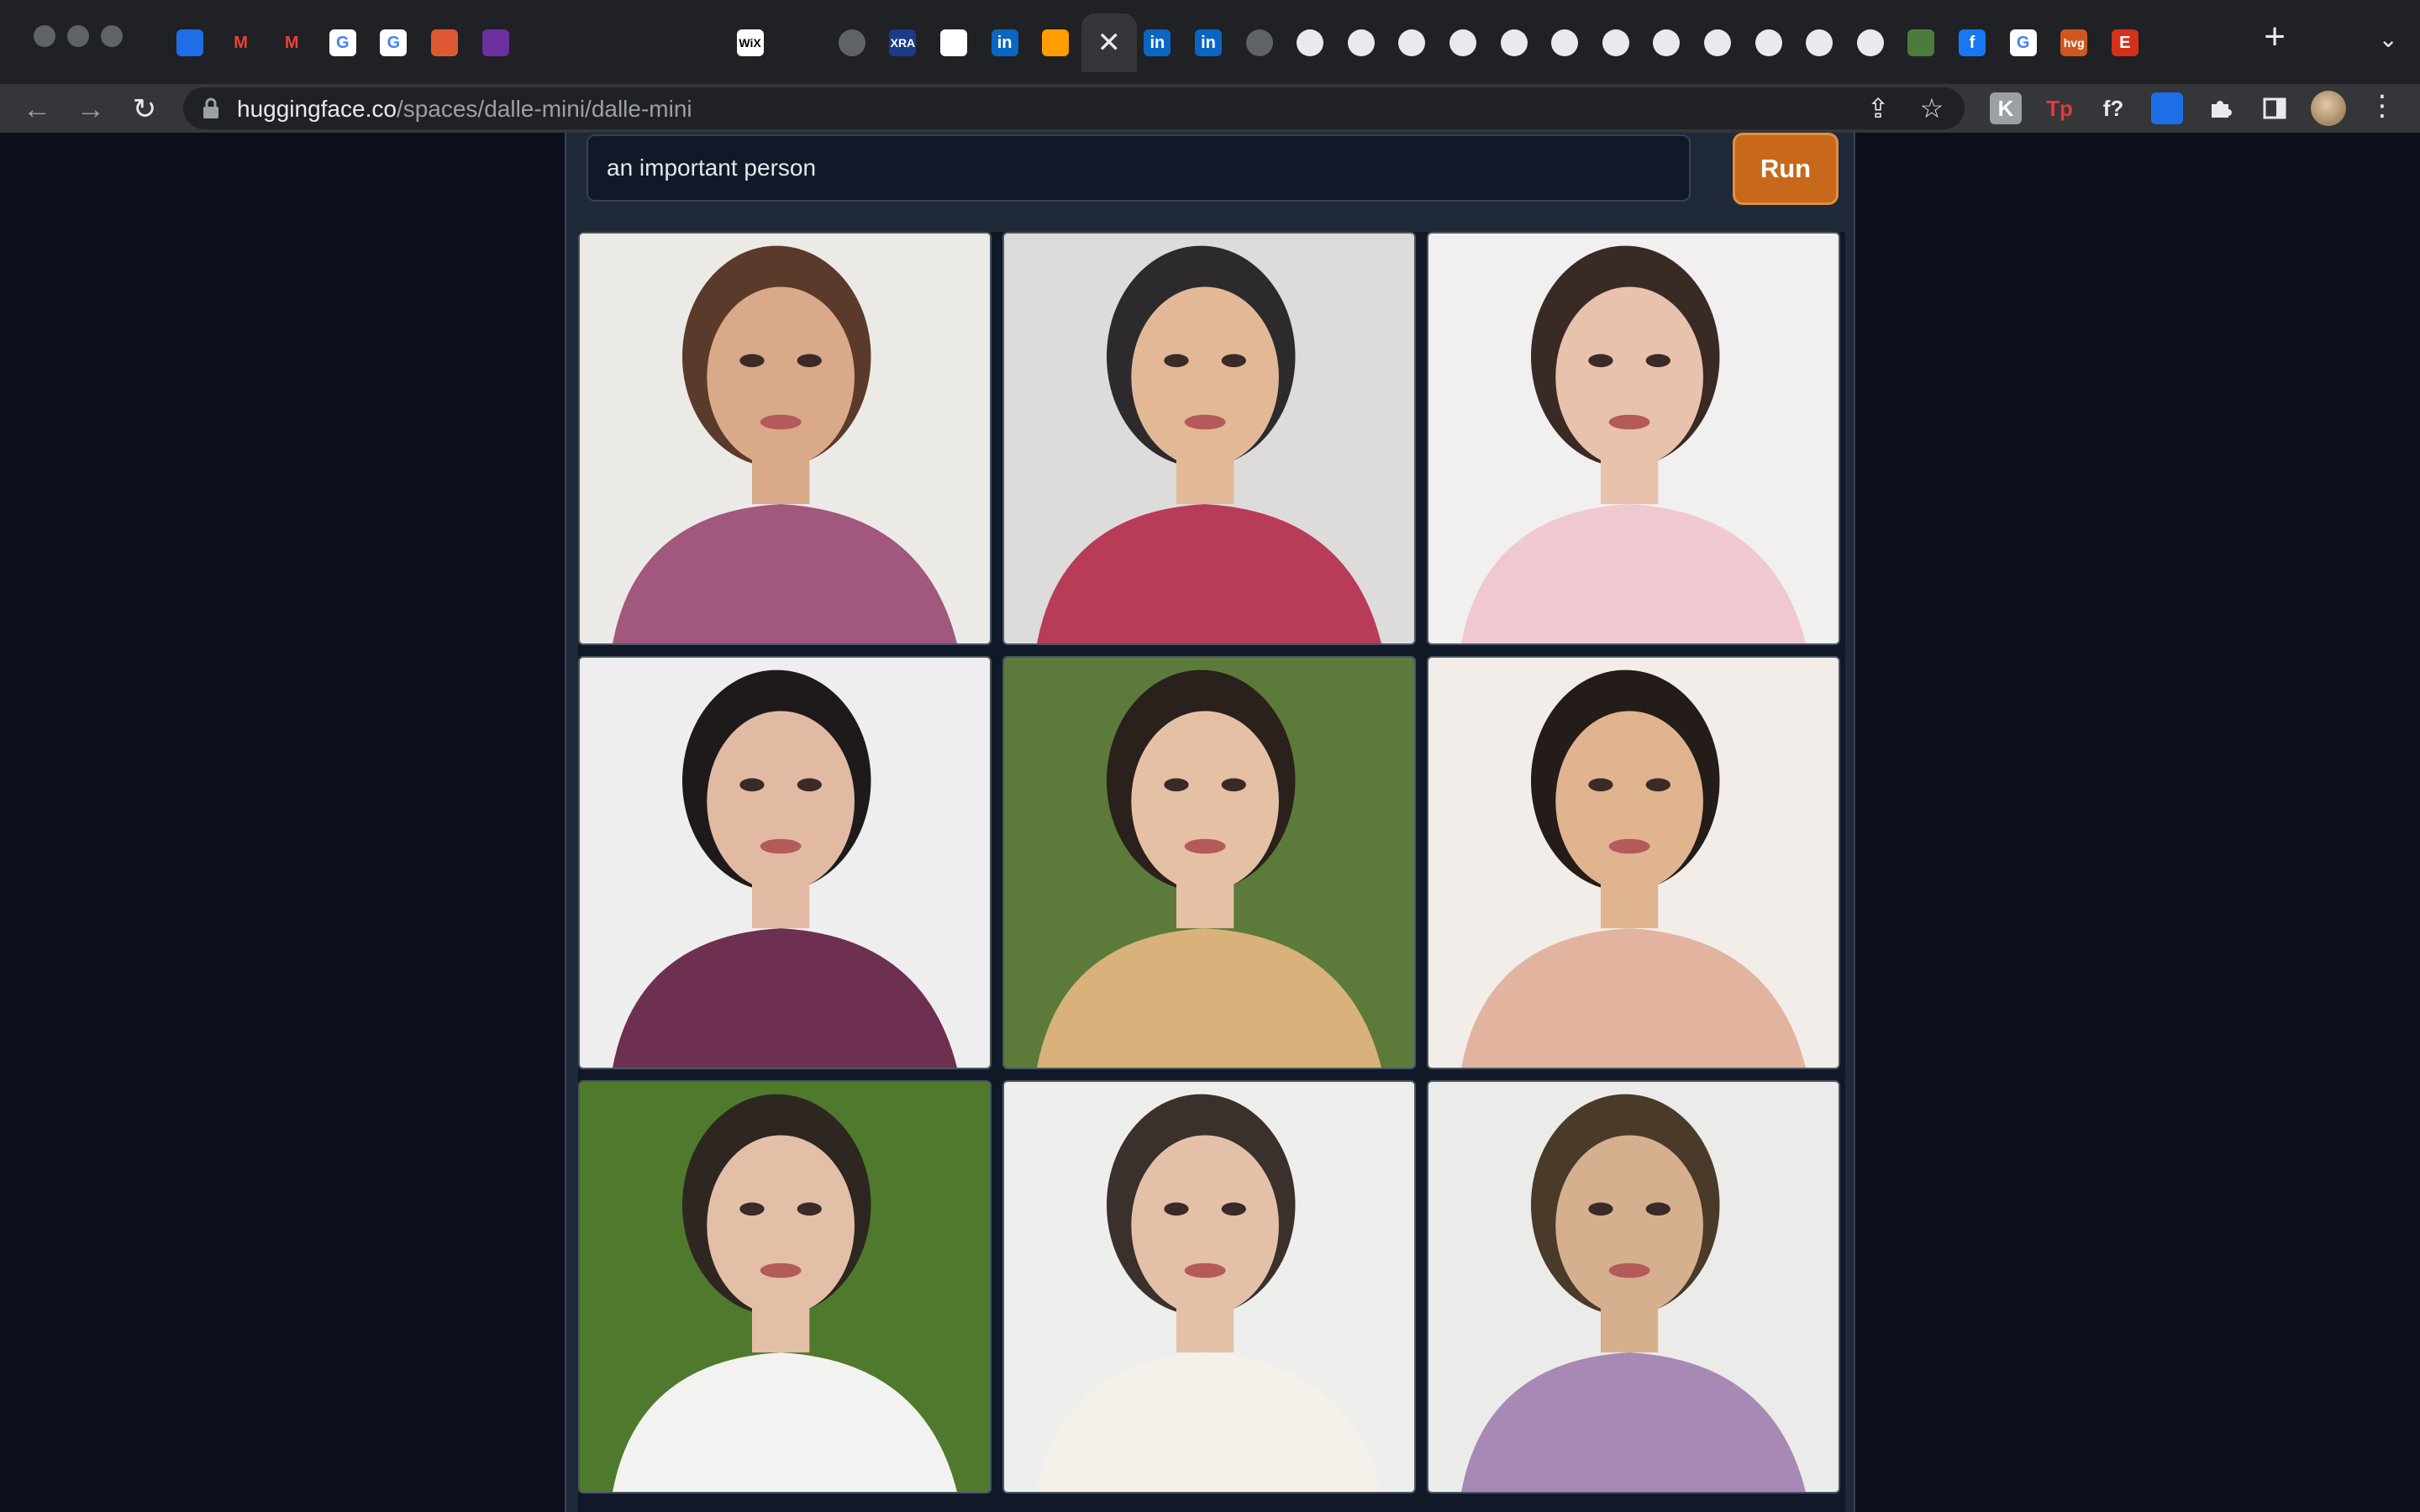 The image size is (2420, 1512). What do you see at coordinates (2006, 108) in the screenshot?
I see `k-extension-icon: K` at bounding box center [2006, 108].